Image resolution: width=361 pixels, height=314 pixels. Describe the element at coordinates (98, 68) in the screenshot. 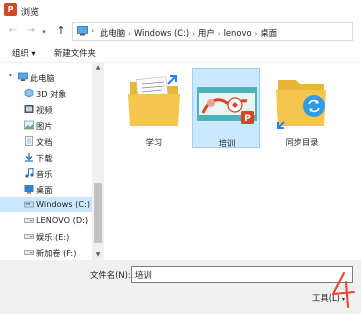

I see `scroll-up-icon: ▲` at that location.